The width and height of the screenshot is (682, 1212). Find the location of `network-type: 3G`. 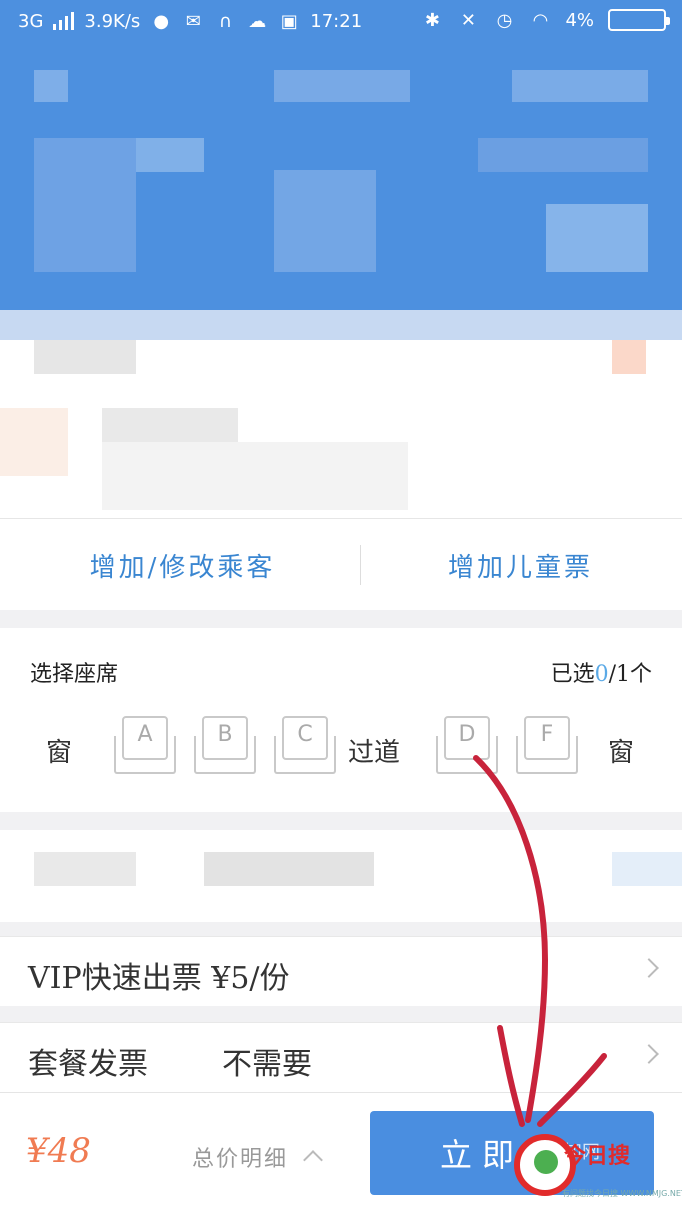

network-type: 3G is located at coordinates (31, 21).